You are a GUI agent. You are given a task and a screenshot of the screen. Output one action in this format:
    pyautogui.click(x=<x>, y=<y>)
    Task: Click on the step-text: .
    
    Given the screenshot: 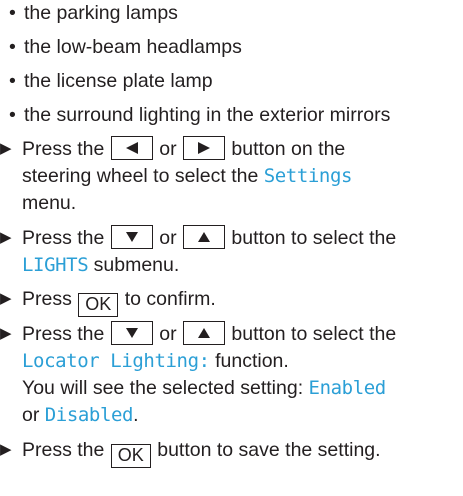 What is the action you would take?
    pyautogui.click(x=136, y=415)
    